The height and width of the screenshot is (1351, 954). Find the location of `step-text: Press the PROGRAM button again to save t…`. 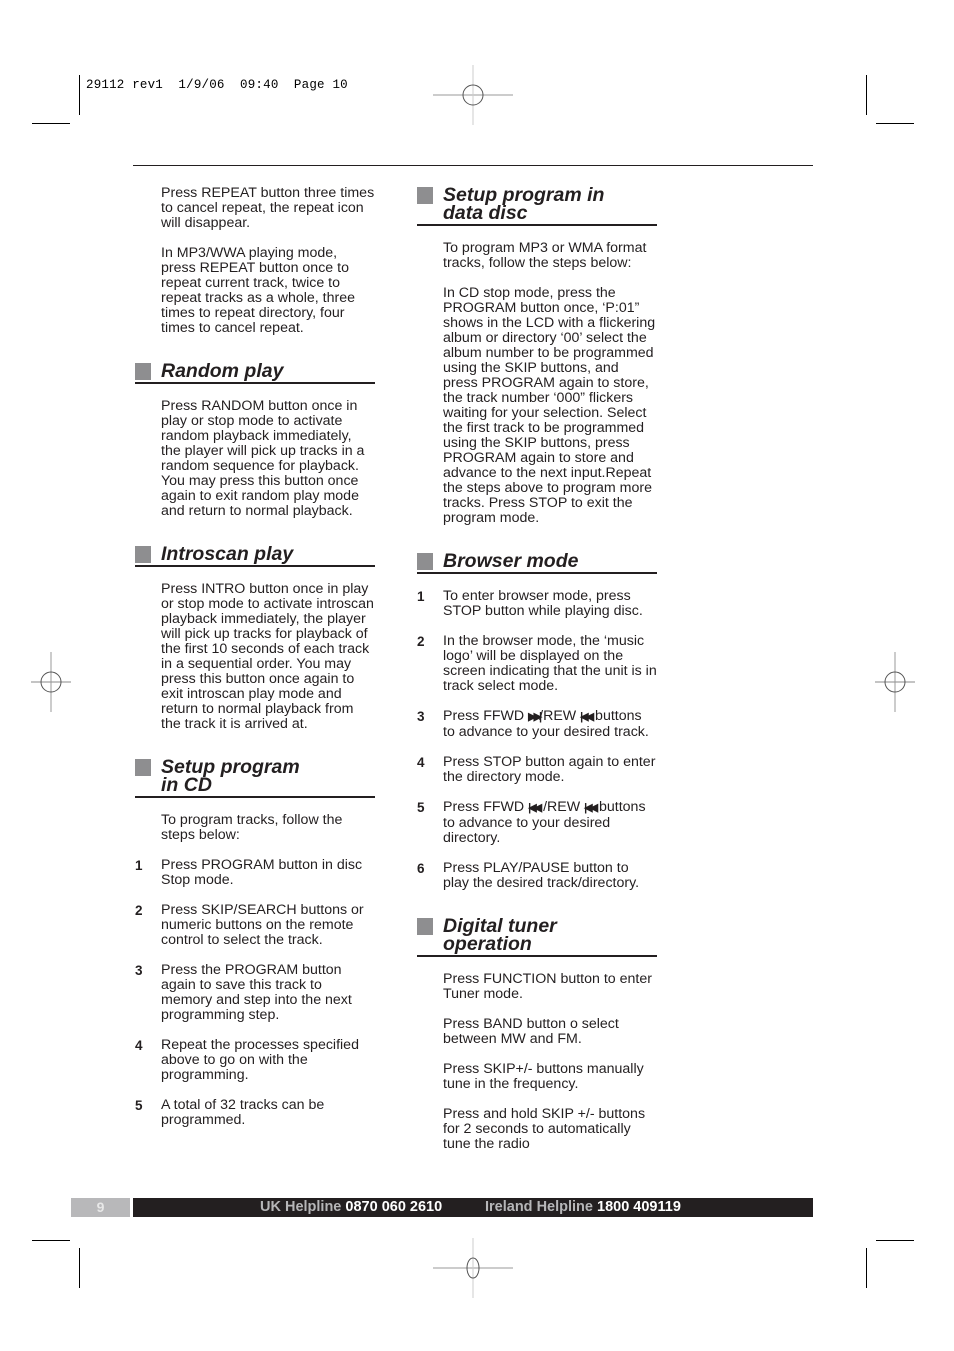

step-text: Press the PROGRAM button again to save t… is located at coordinates (256, 992).